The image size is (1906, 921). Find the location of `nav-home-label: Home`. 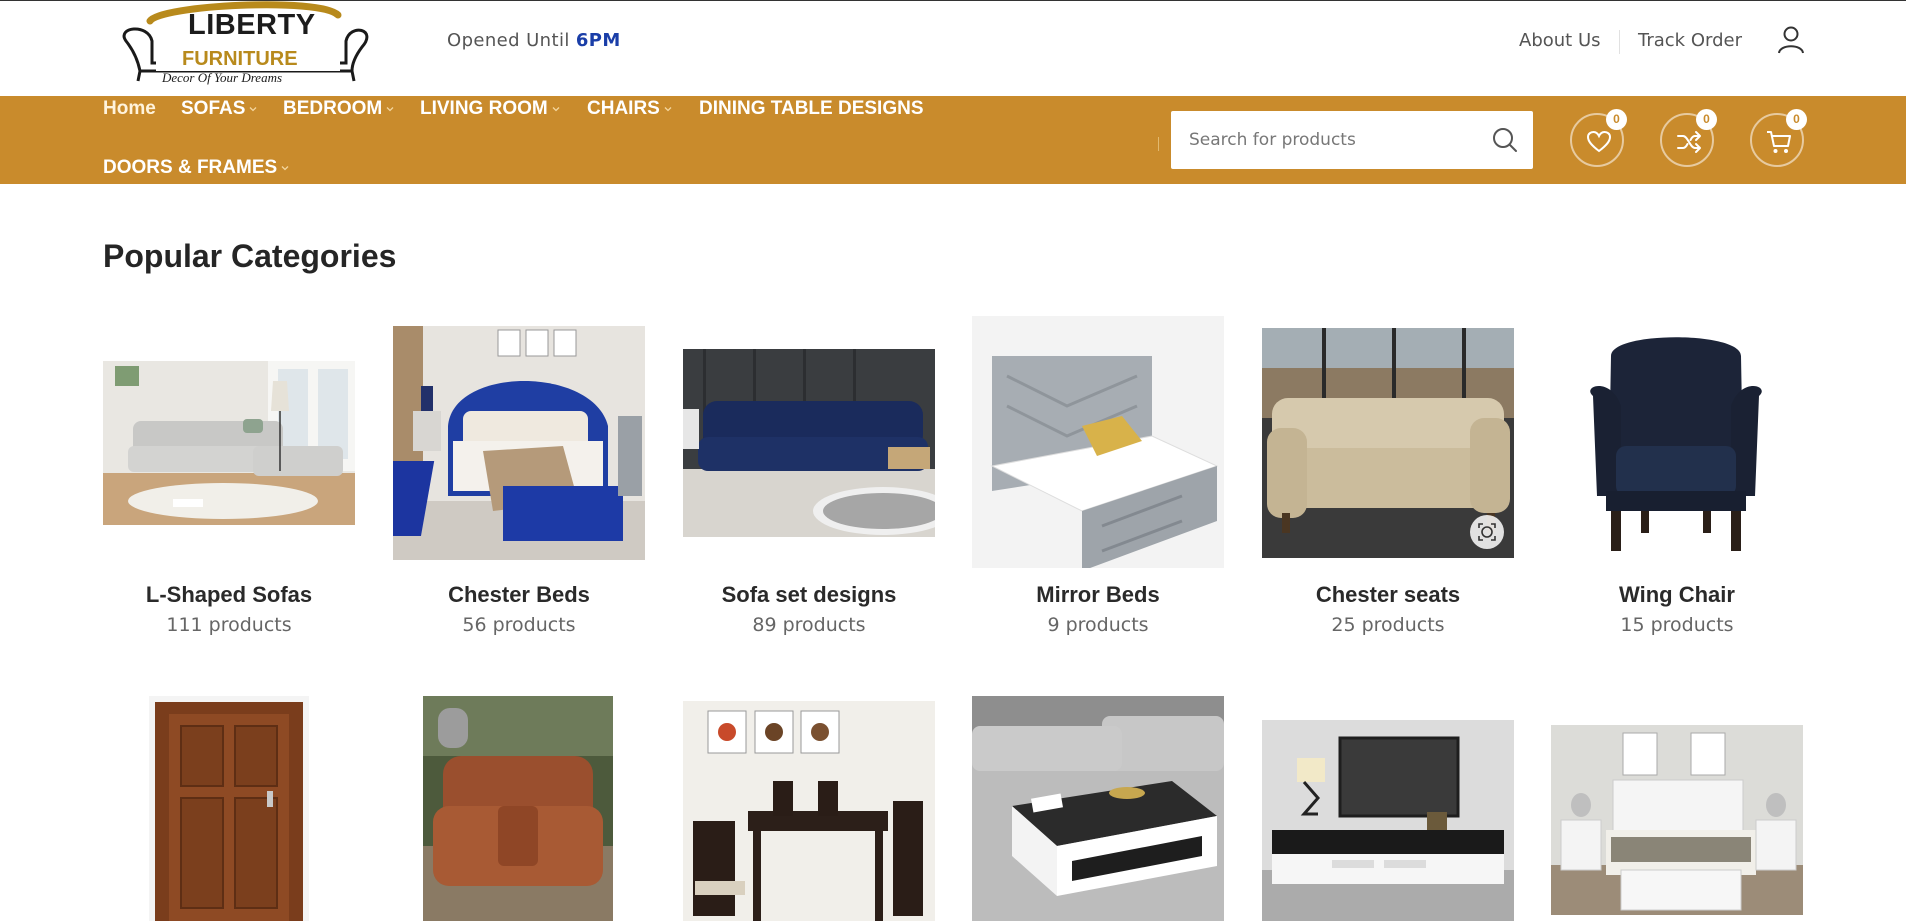

nav-home-label: Home is located at coordinates (129, 108).